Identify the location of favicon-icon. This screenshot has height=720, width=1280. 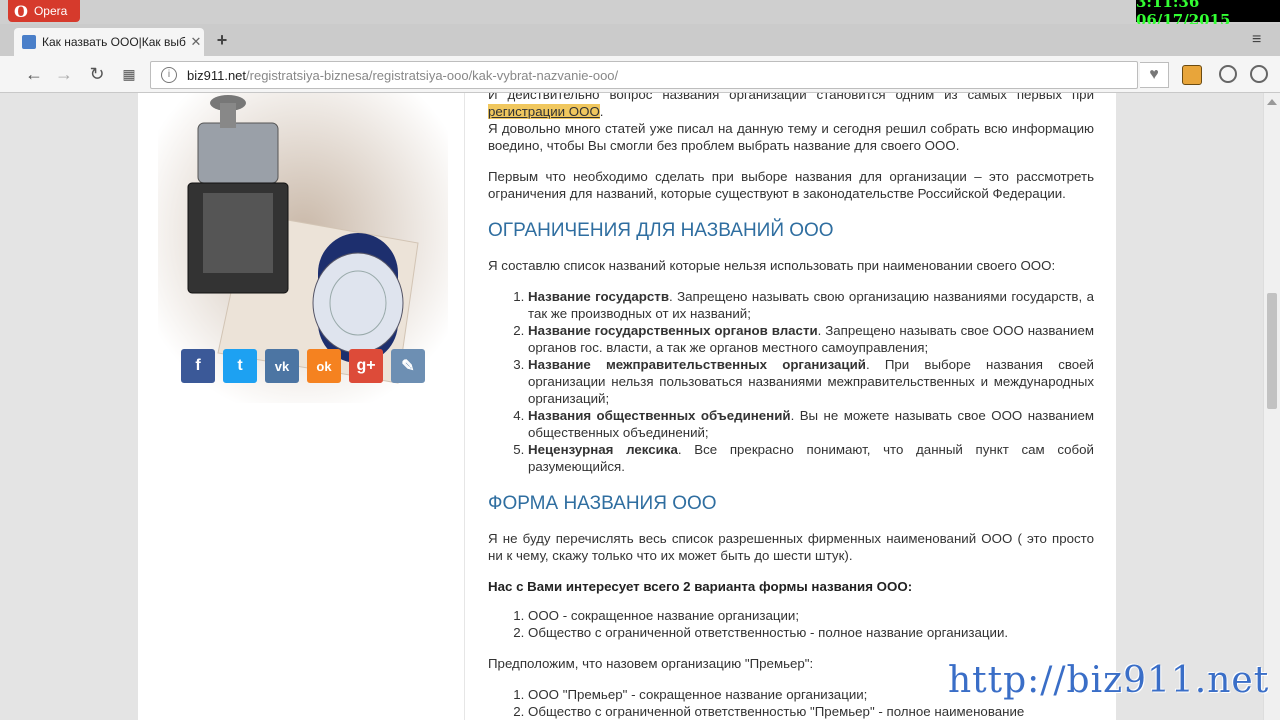
(29, 42).